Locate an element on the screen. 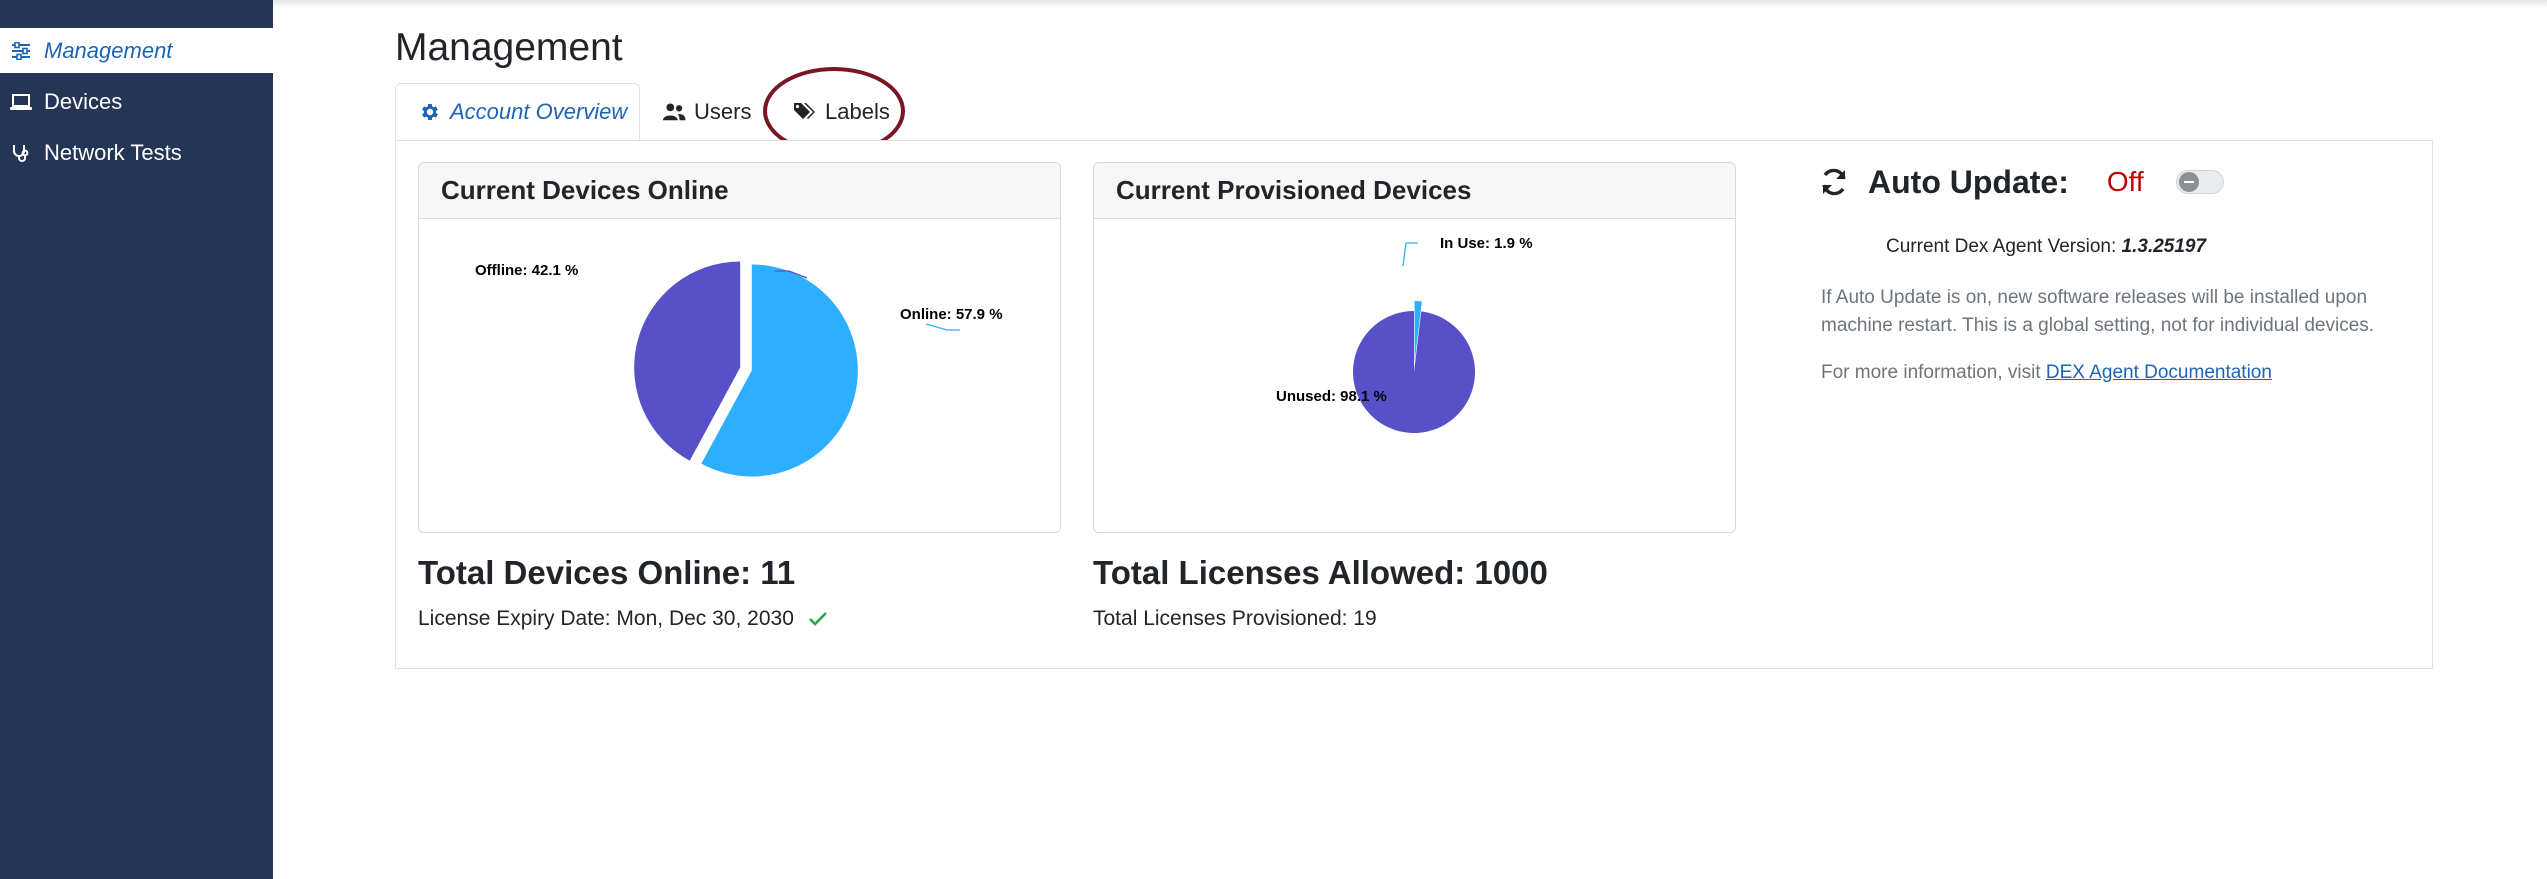 This screenshot has height=879, width=2547. sidebar-item-label: Network Tests is located at coordinates (113, 152).